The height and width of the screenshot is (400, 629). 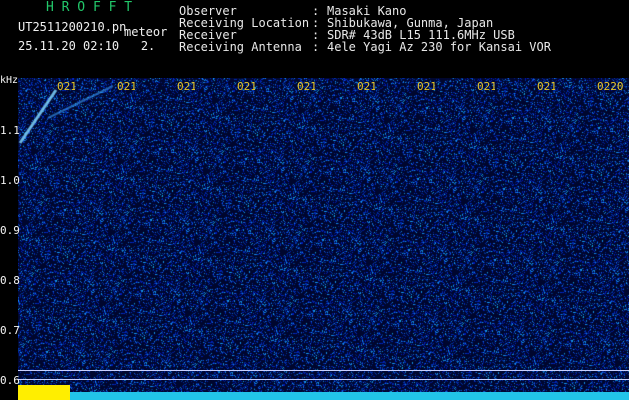 I want to click on level-meter, so click(x=323, y=391).